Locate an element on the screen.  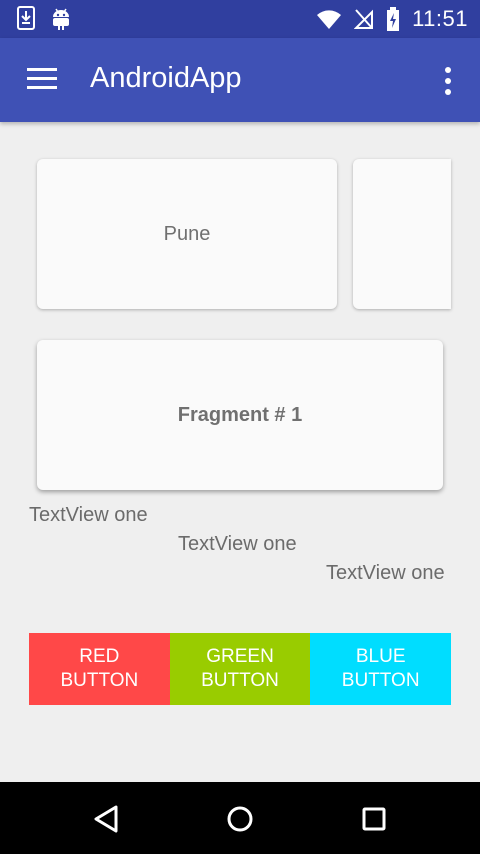
red-button: RED BUTTON is located at coordinates (99, 669).